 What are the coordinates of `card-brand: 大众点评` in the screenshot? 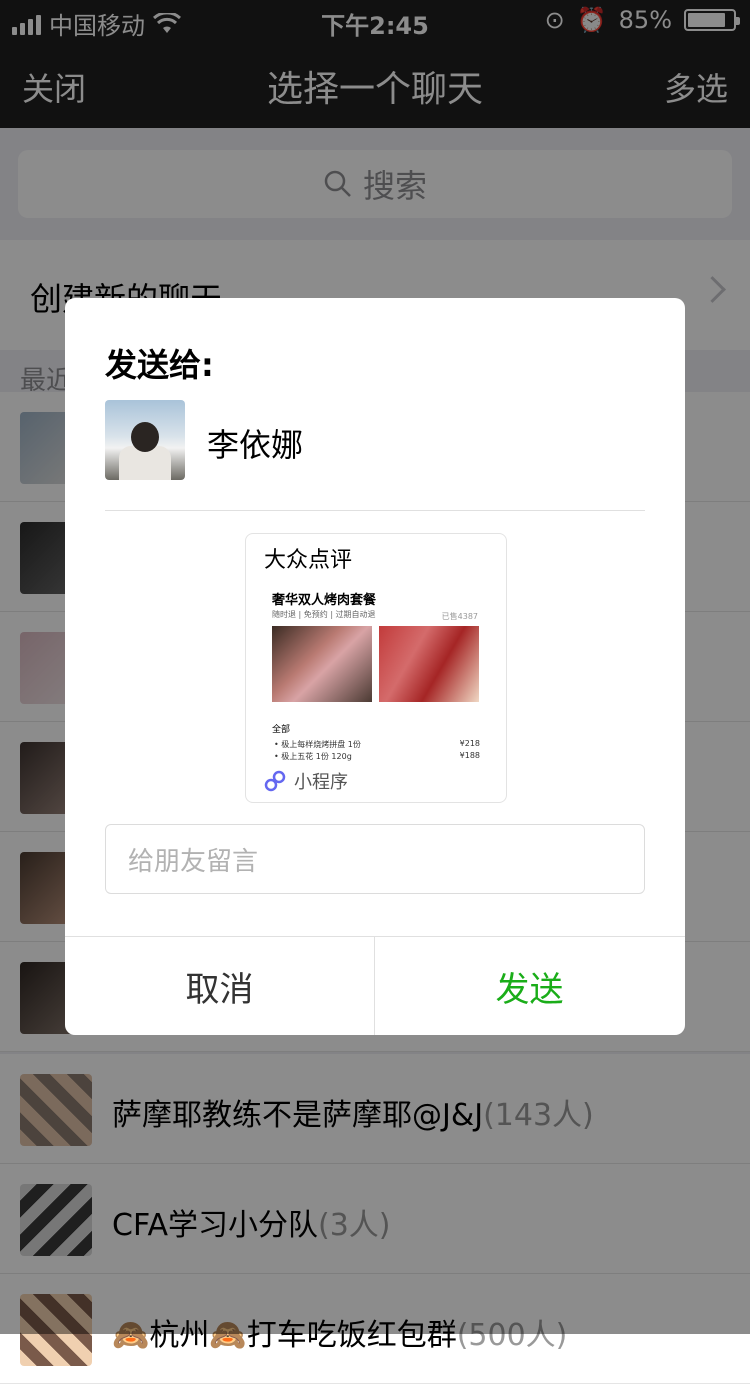 It's located at (308, 560).